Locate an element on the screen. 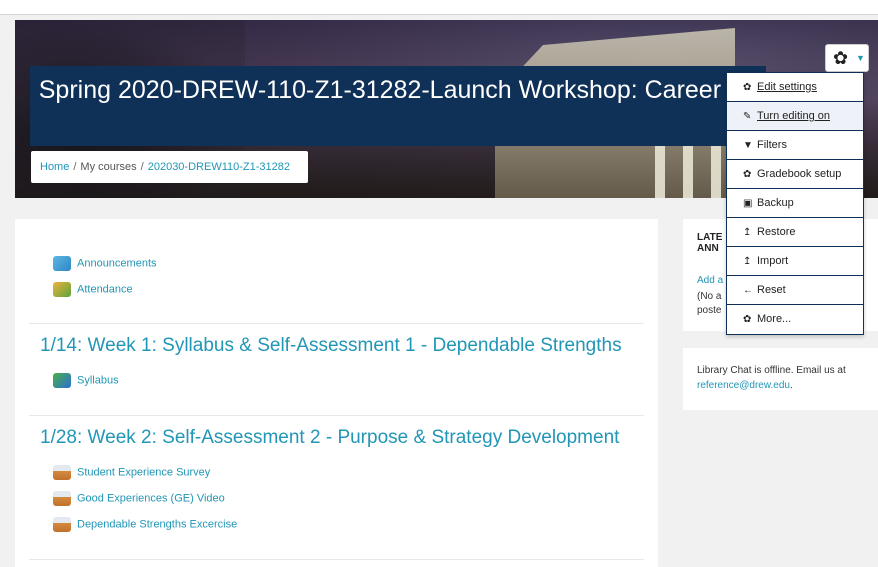 This screenshot has height=567, width=878. settings-menu-button: ✿ ▼ is located at coordinates (847, 58).